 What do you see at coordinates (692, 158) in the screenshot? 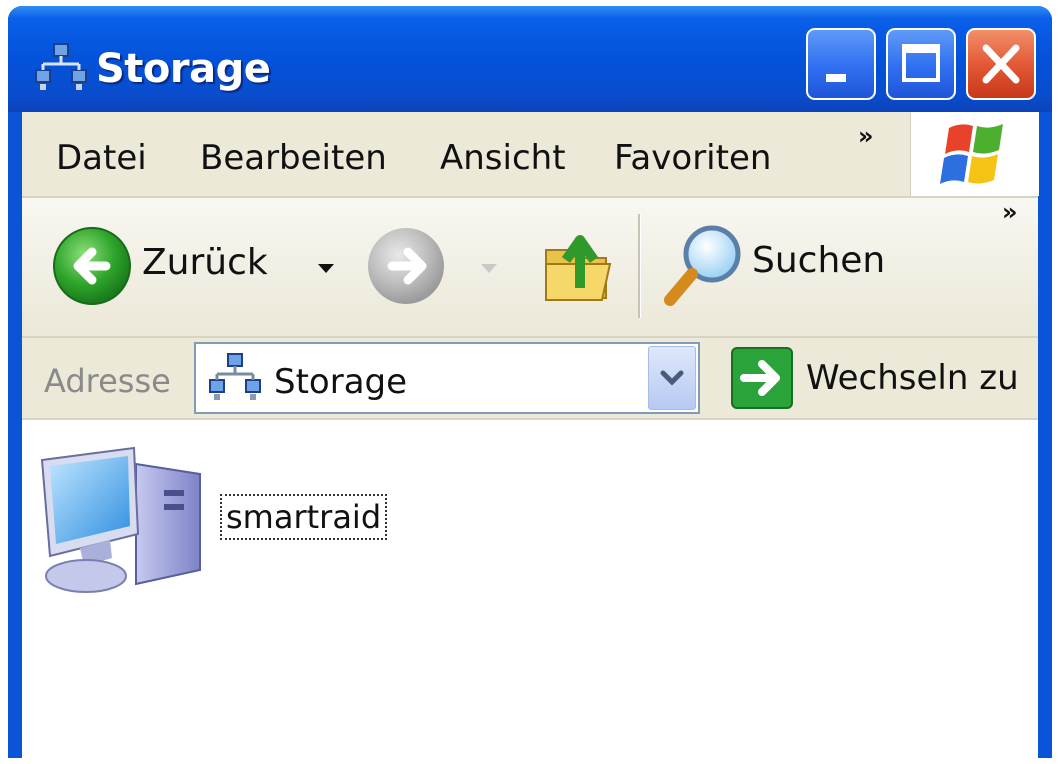
I see `menu-item-favoriten: Favoriten` at bounding box center [692, 158].